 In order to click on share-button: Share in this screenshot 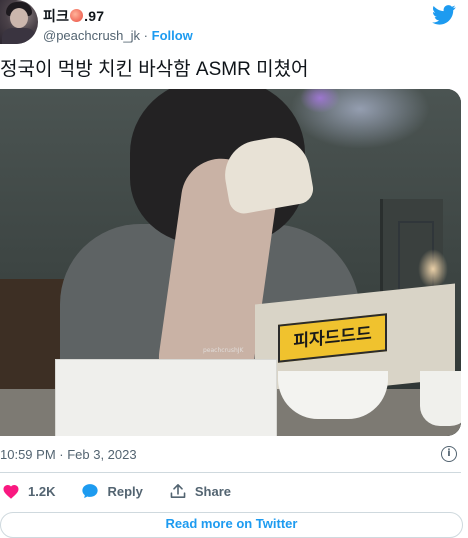, I will do `click(200, 491)`.